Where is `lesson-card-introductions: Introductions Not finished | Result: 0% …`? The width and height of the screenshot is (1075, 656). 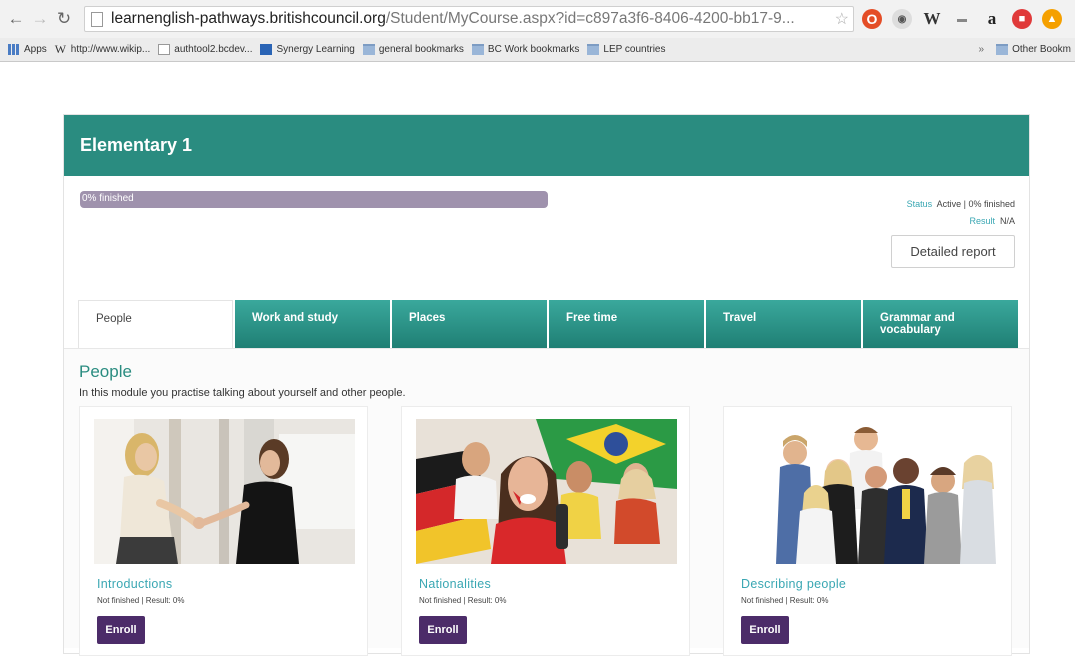
lesson-card-introductions: Introductions Not finished | Result: 0% … is located at coordinates (223, 531).